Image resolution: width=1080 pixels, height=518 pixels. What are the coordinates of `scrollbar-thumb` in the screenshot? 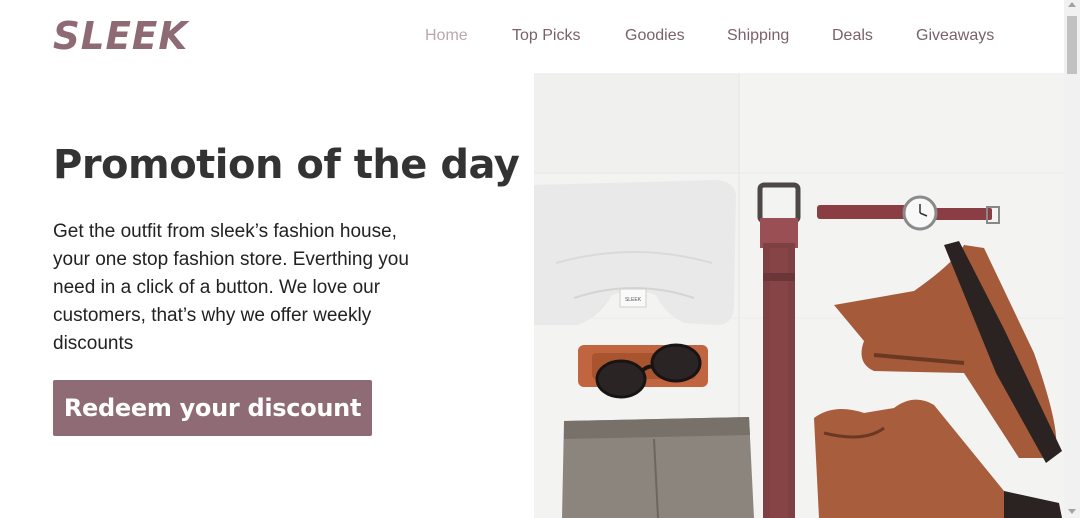 It's located at (1072, 45).